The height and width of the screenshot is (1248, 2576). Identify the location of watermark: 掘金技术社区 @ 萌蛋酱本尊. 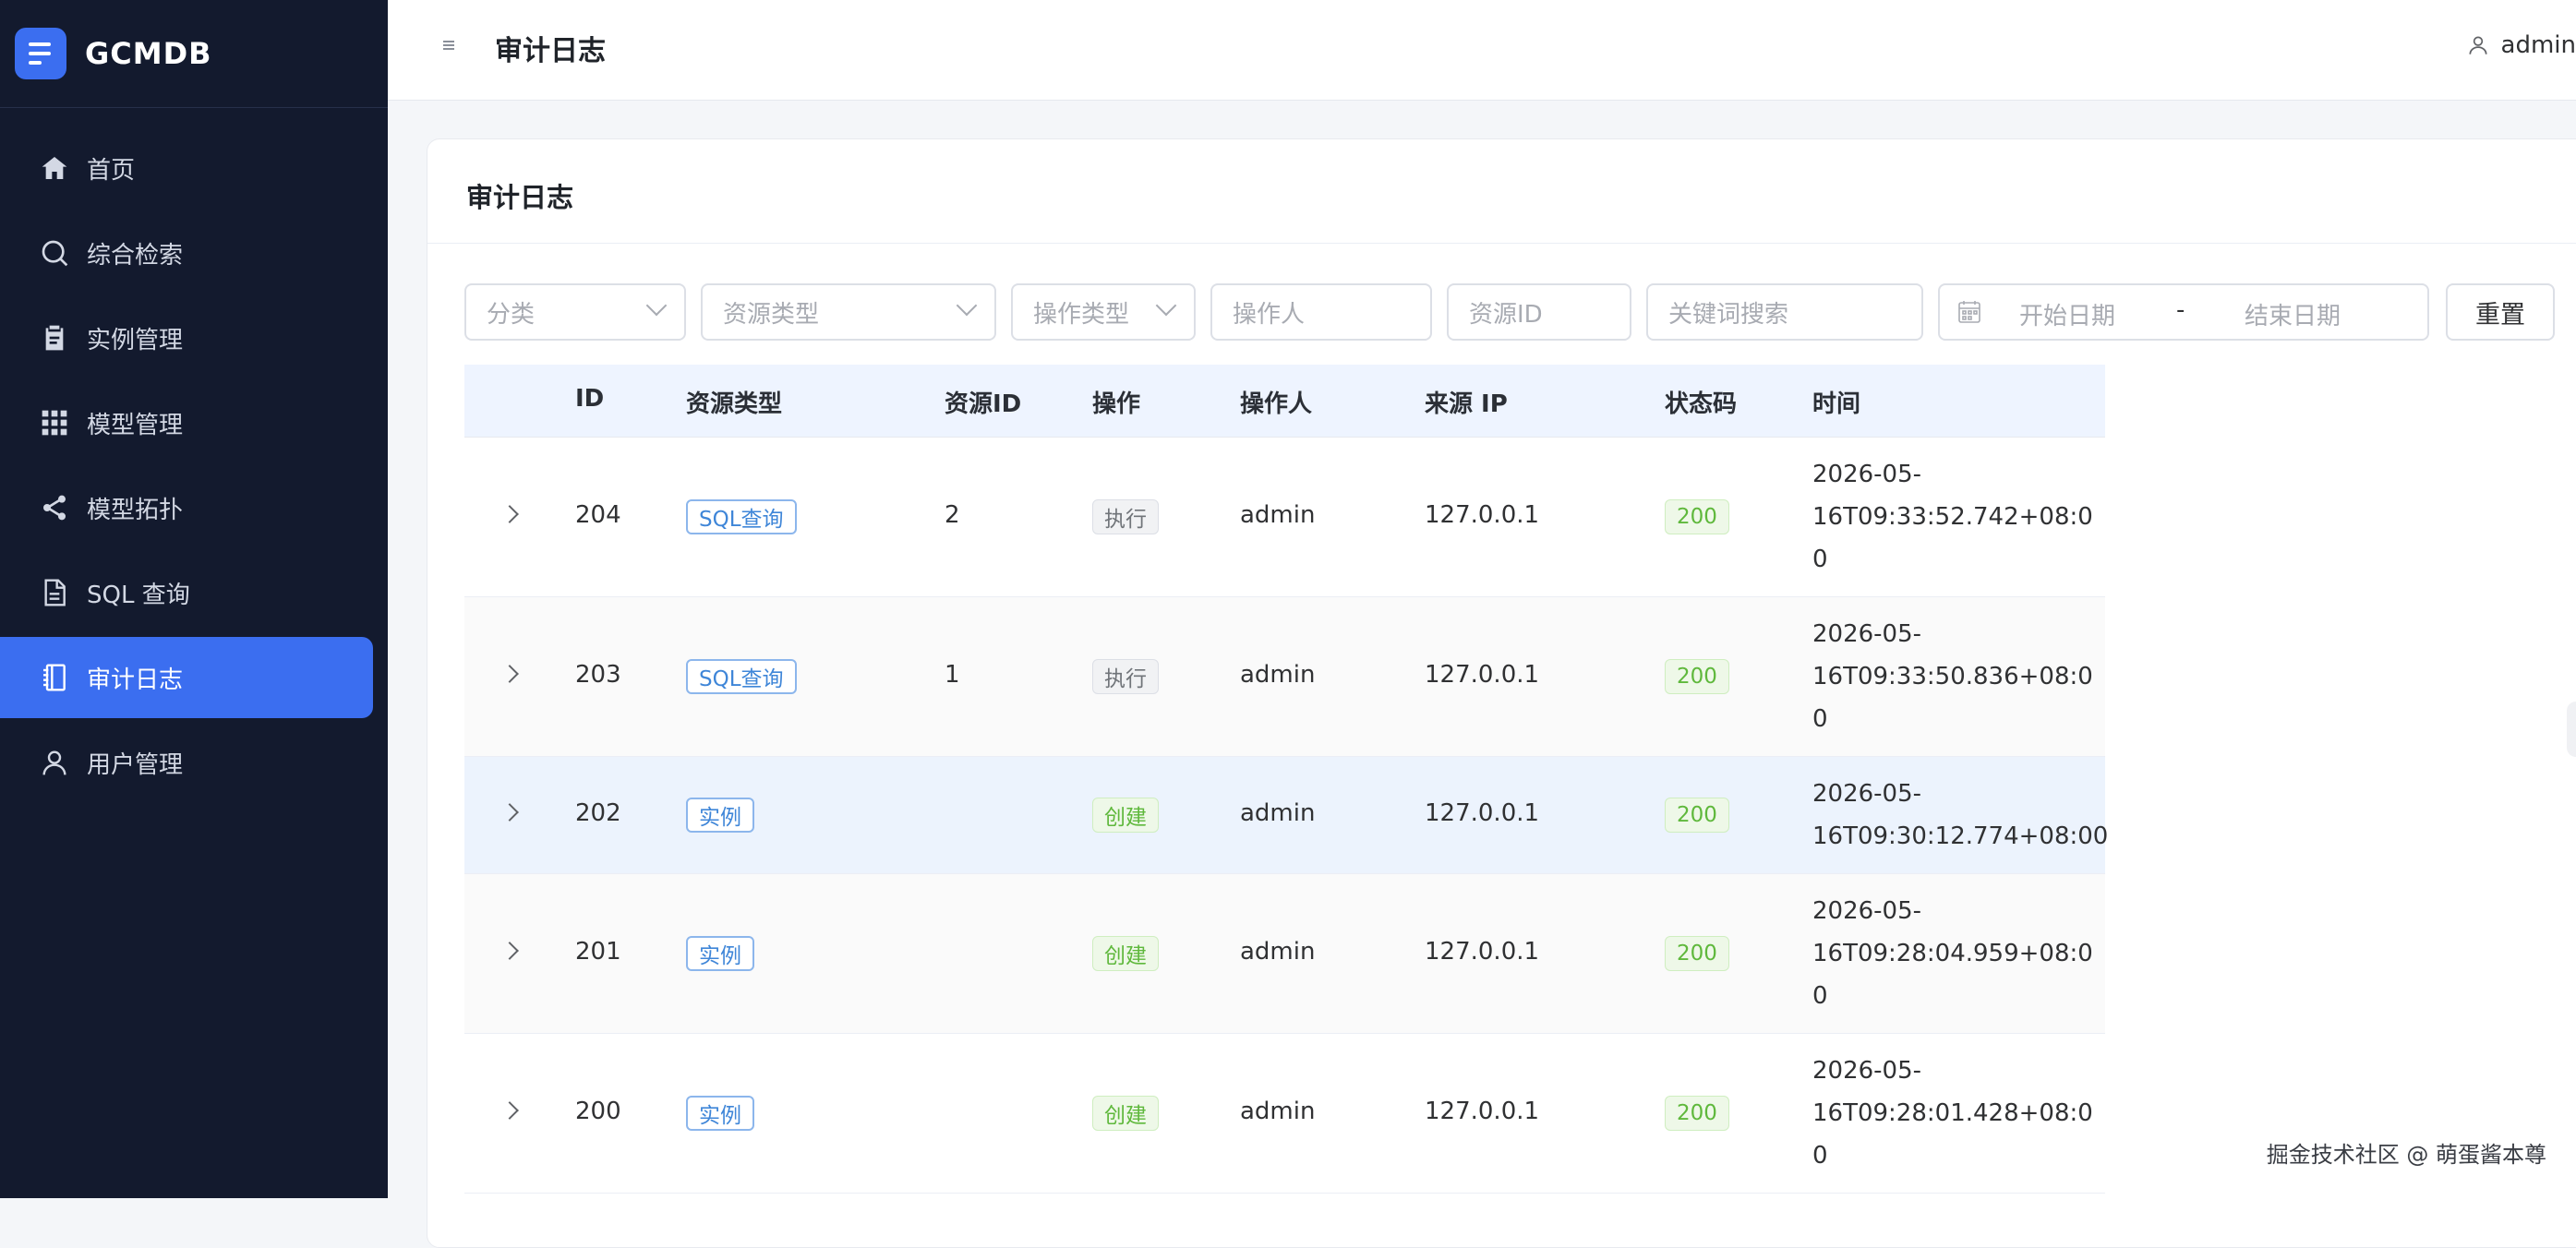
(2406, 1155).